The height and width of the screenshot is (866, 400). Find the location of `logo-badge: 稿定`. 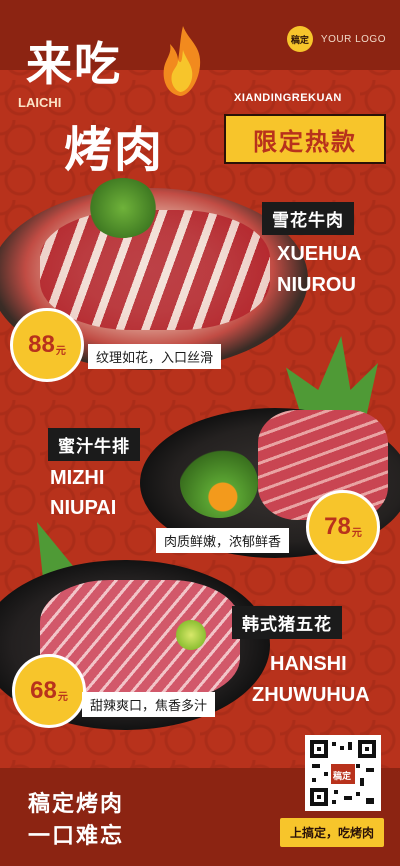

logo-badge: 稿定 is located at coordinates (299, 39).